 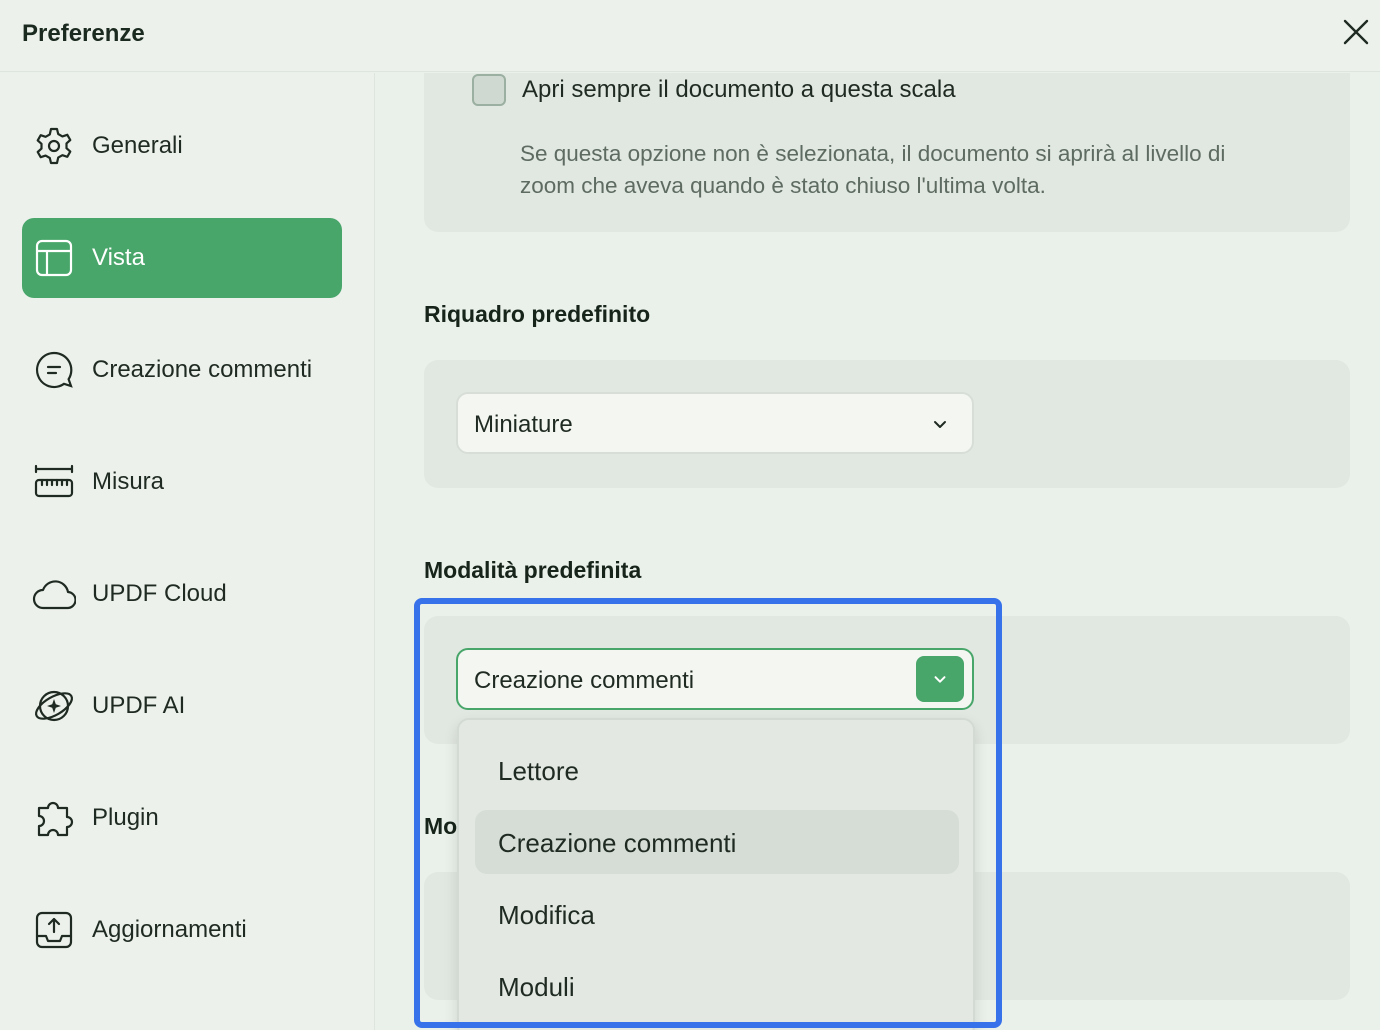 I want to click on sidebar-item-label: UPDF AI, so click(x=139, y=705).